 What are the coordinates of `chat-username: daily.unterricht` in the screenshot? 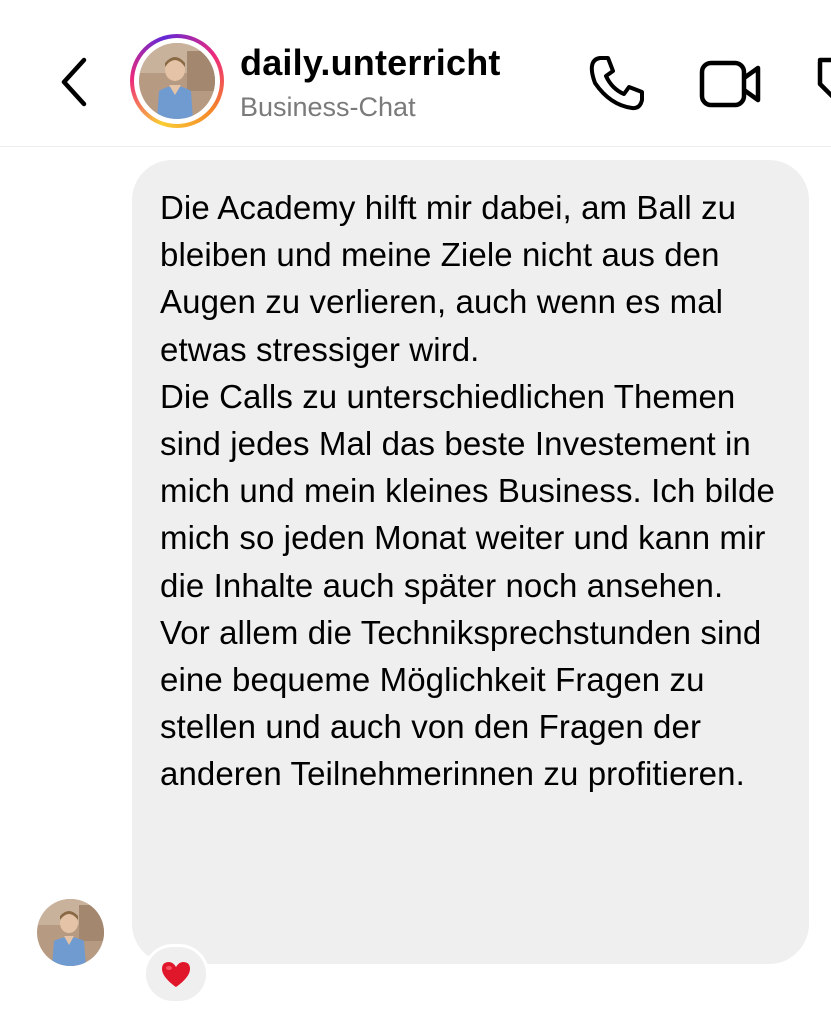 It's located at (370, 63).